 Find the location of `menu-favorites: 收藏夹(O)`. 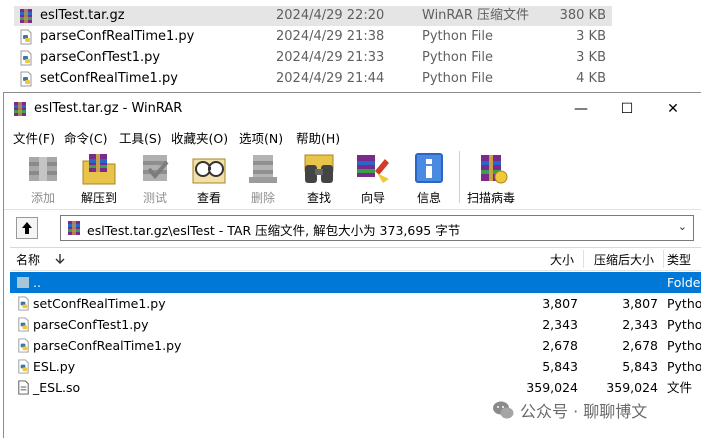

menu-favorites: 收藏夹(O) is located at coordinates (199, 137).